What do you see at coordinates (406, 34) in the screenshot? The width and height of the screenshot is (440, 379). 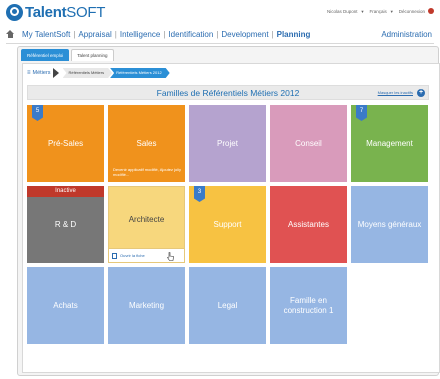 I see `nav-administration: Administration` at bounding box center [406, 34].